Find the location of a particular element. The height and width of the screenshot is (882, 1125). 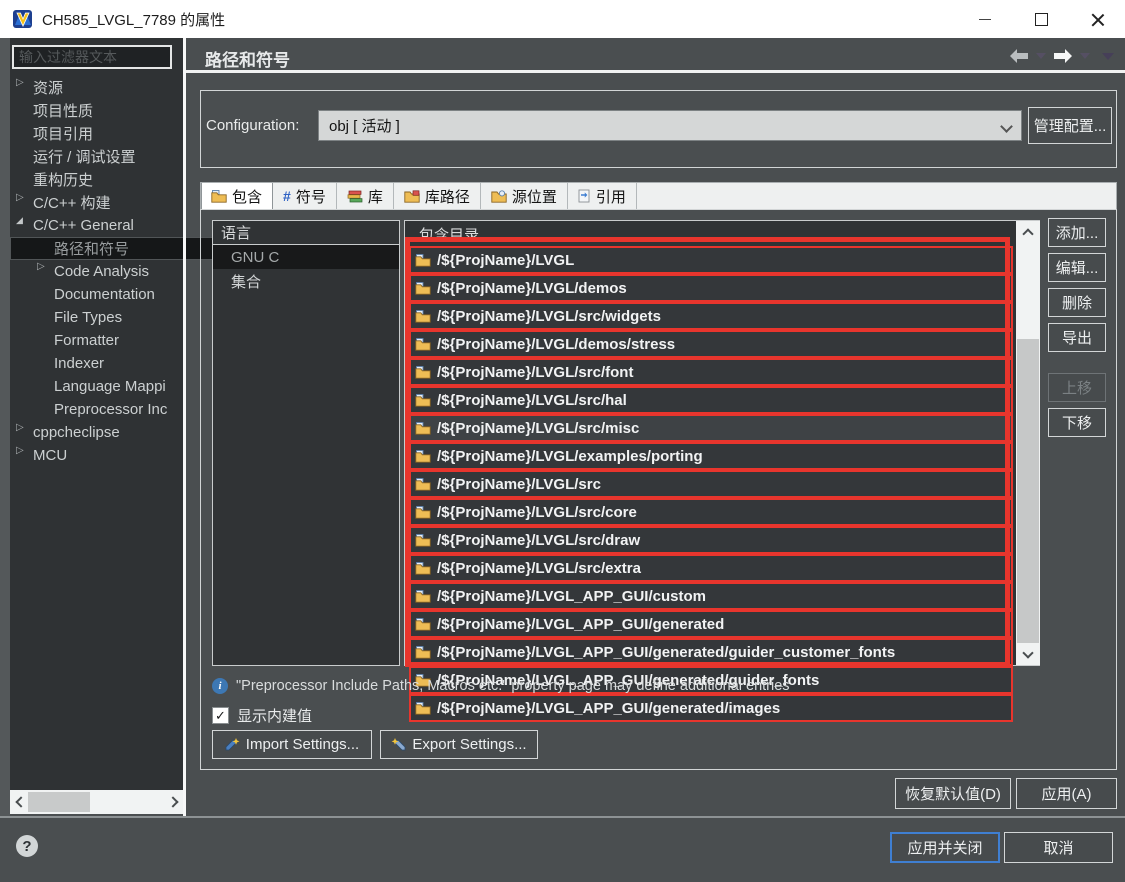

tree-item: Language Mappi is located at coordinates (96, 386).